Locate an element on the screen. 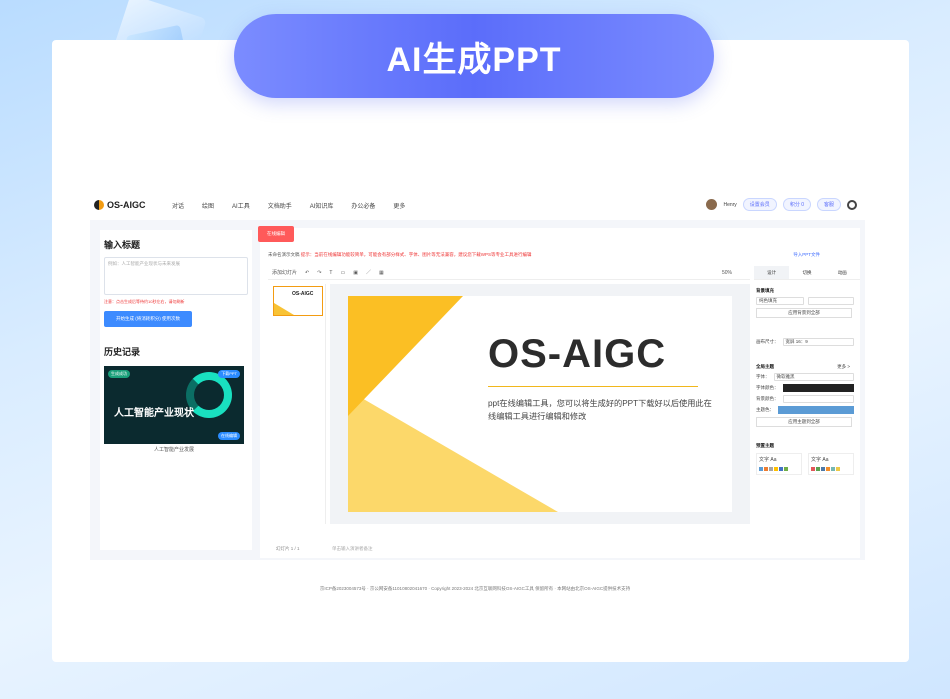 The width and height of the screenshot is (950, 699). page-indicator: 幻灯片 1 / 1 is located at coordinates (288, 548).